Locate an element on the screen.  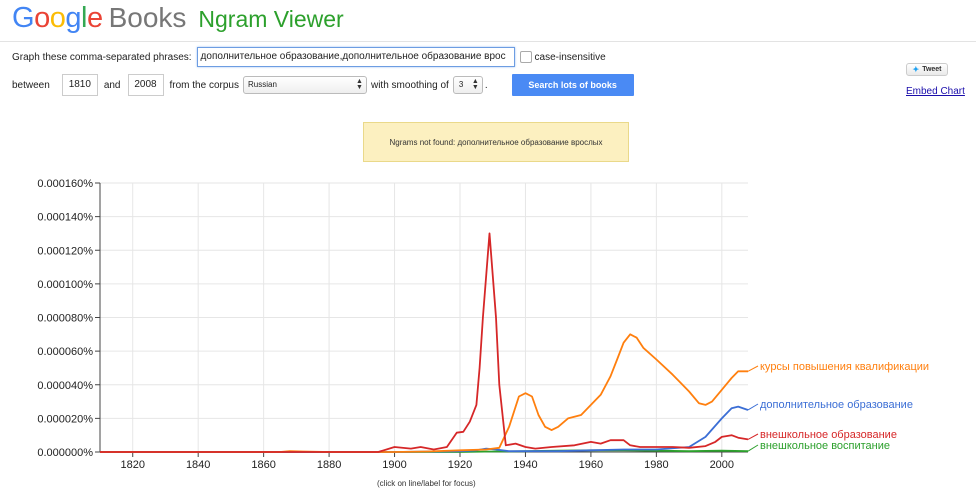
x-tick-label: 1820 is located at coordinates (132, 465).